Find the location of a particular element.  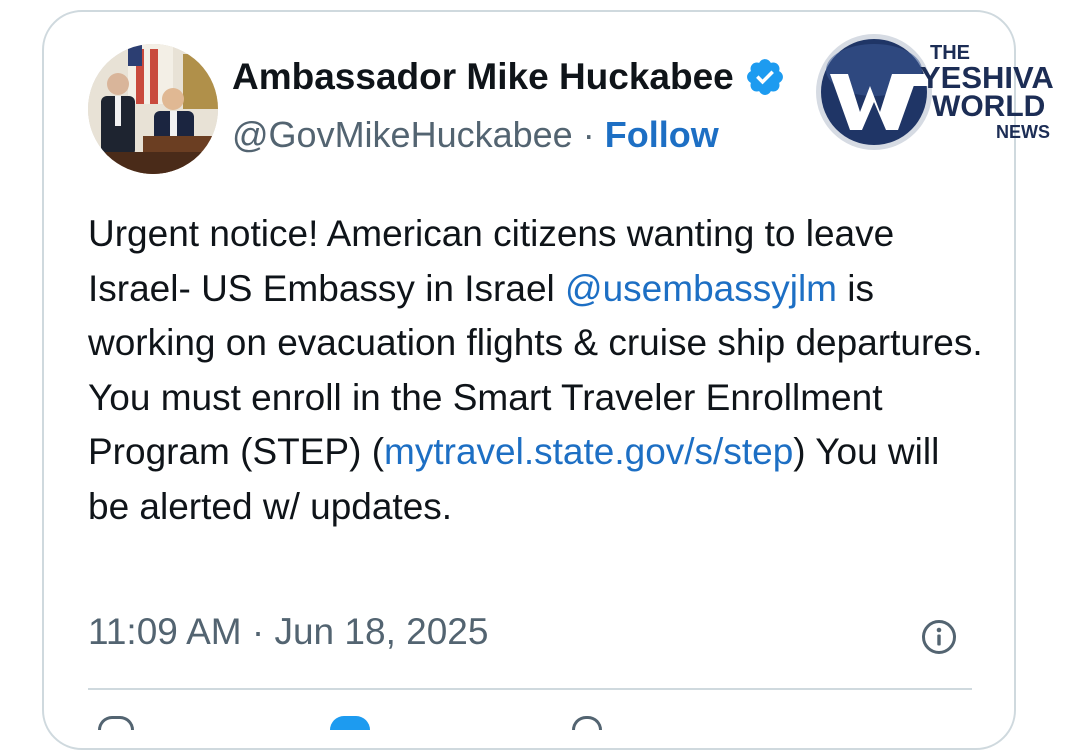

yeshiva-world-news-logo: THE YESHIVA WORLD NEWS is located at coordinates (939, 92).